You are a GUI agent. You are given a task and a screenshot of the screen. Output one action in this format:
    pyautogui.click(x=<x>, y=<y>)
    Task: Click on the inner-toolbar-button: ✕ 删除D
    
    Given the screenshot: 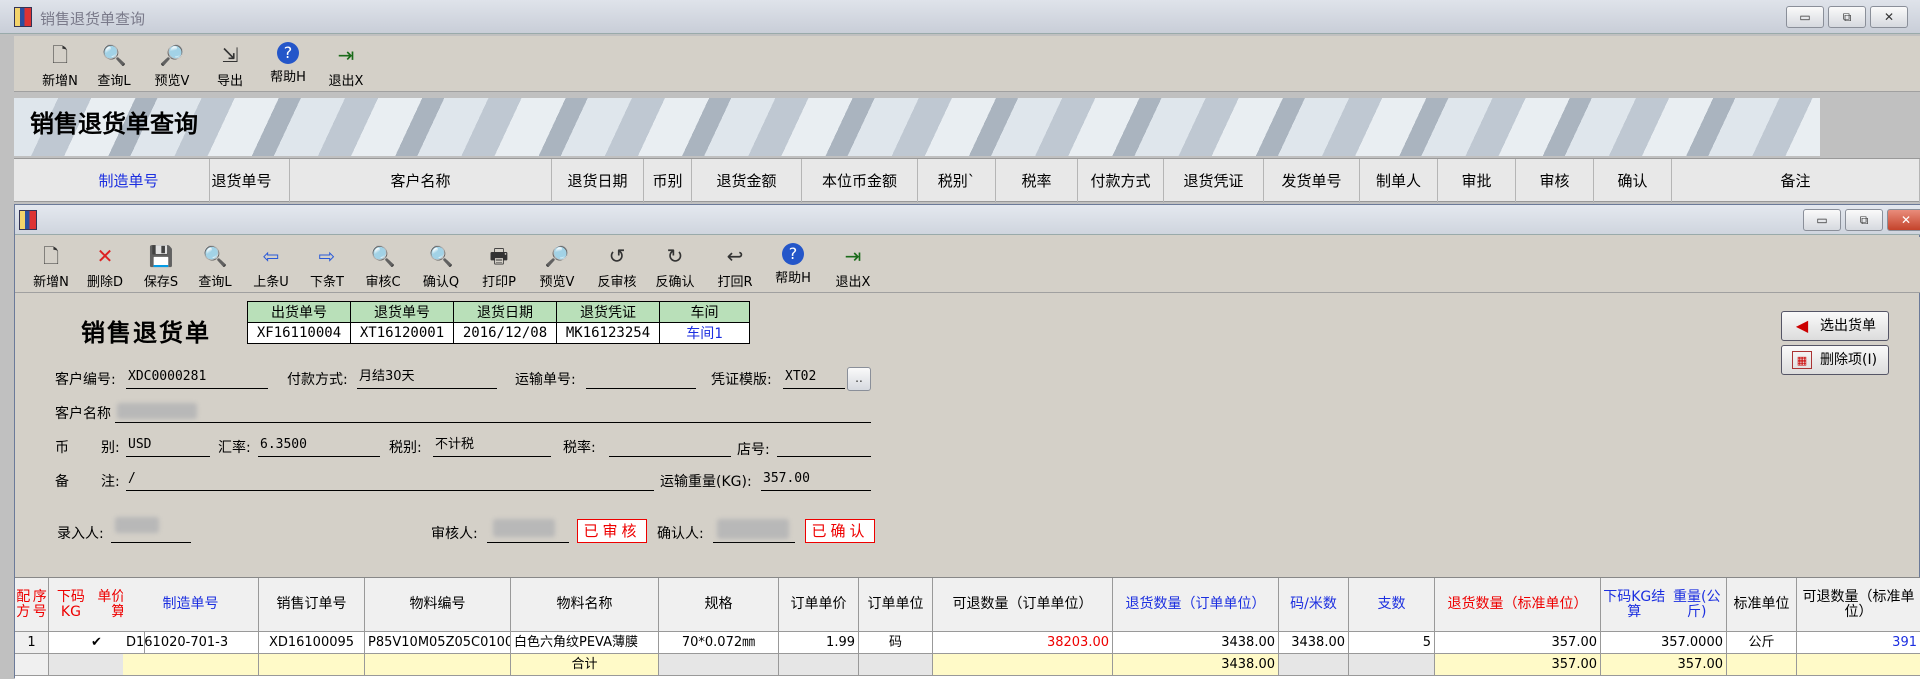 What is the action you would take?
    pyautogui.click(x=105, y=265)
    